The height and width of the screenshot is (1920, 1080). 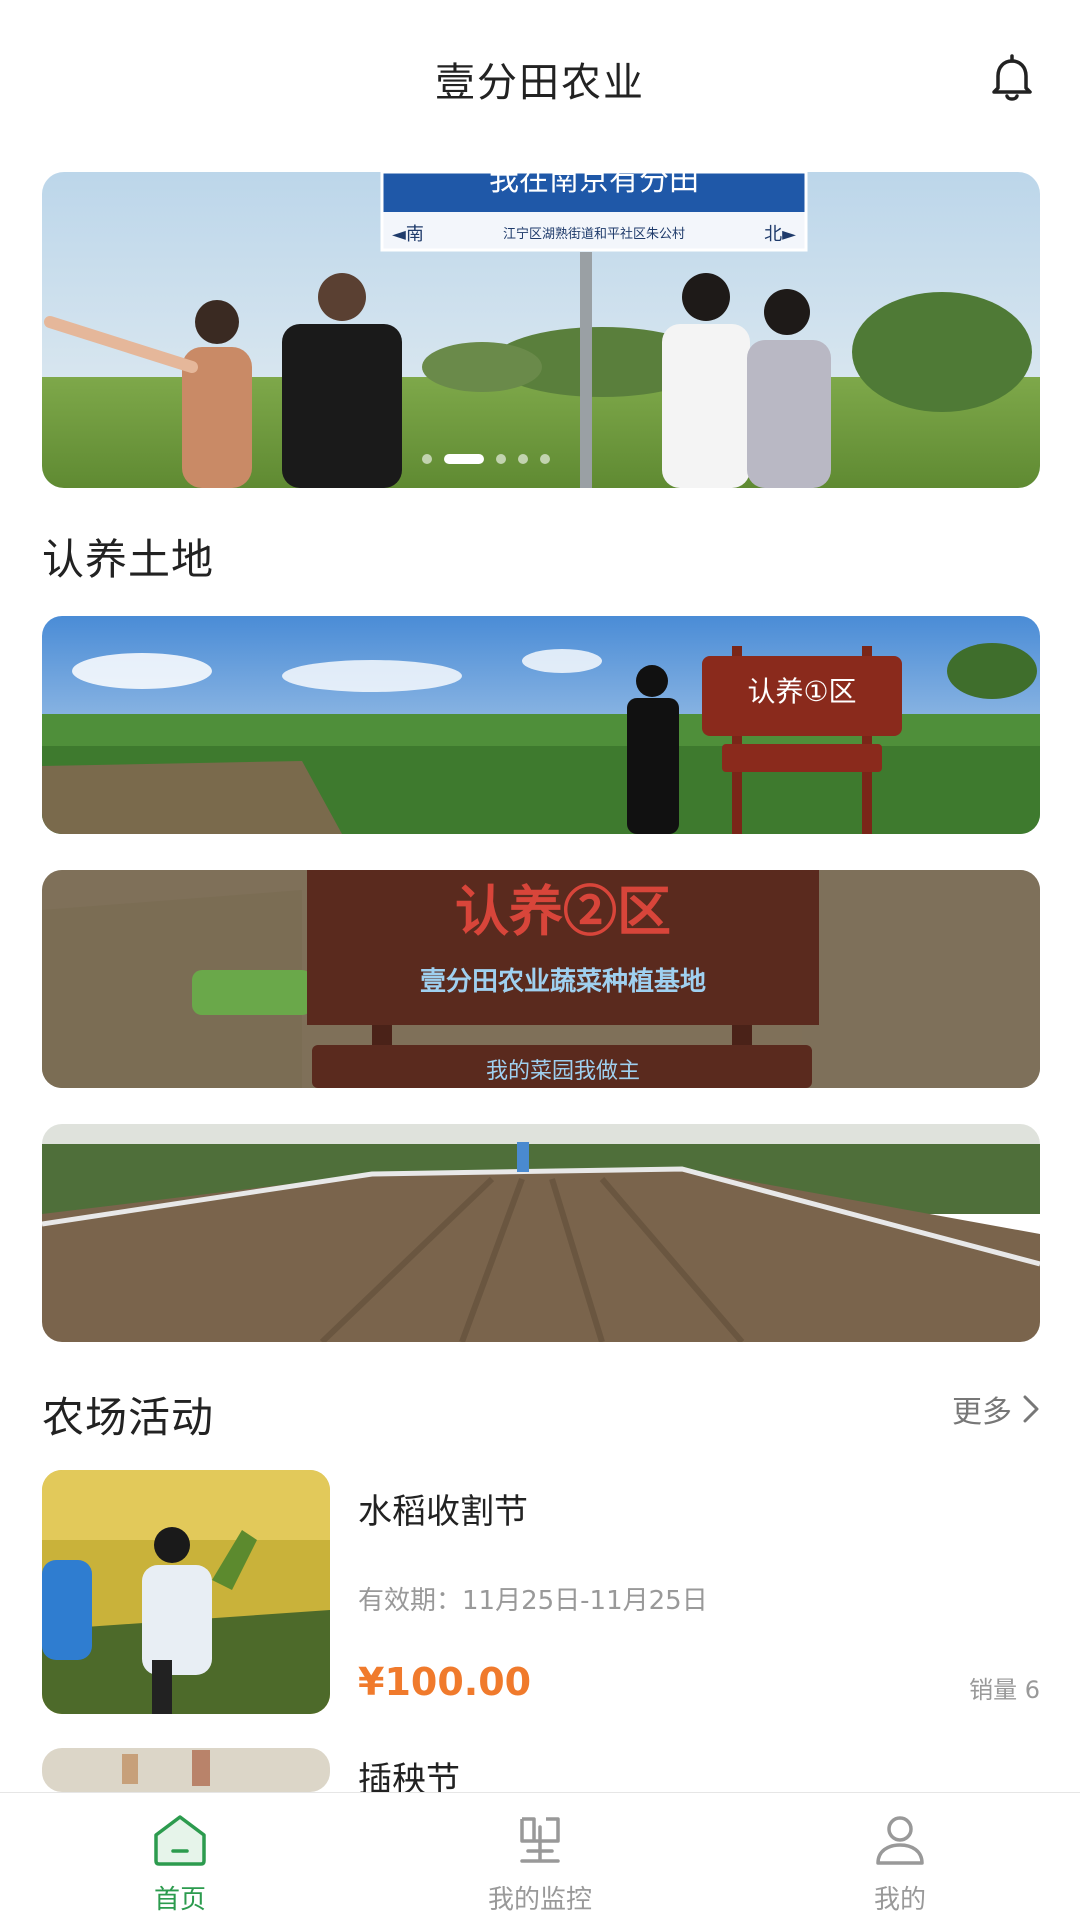 I want to click on bell-icon, so click(x=1012, y=78).